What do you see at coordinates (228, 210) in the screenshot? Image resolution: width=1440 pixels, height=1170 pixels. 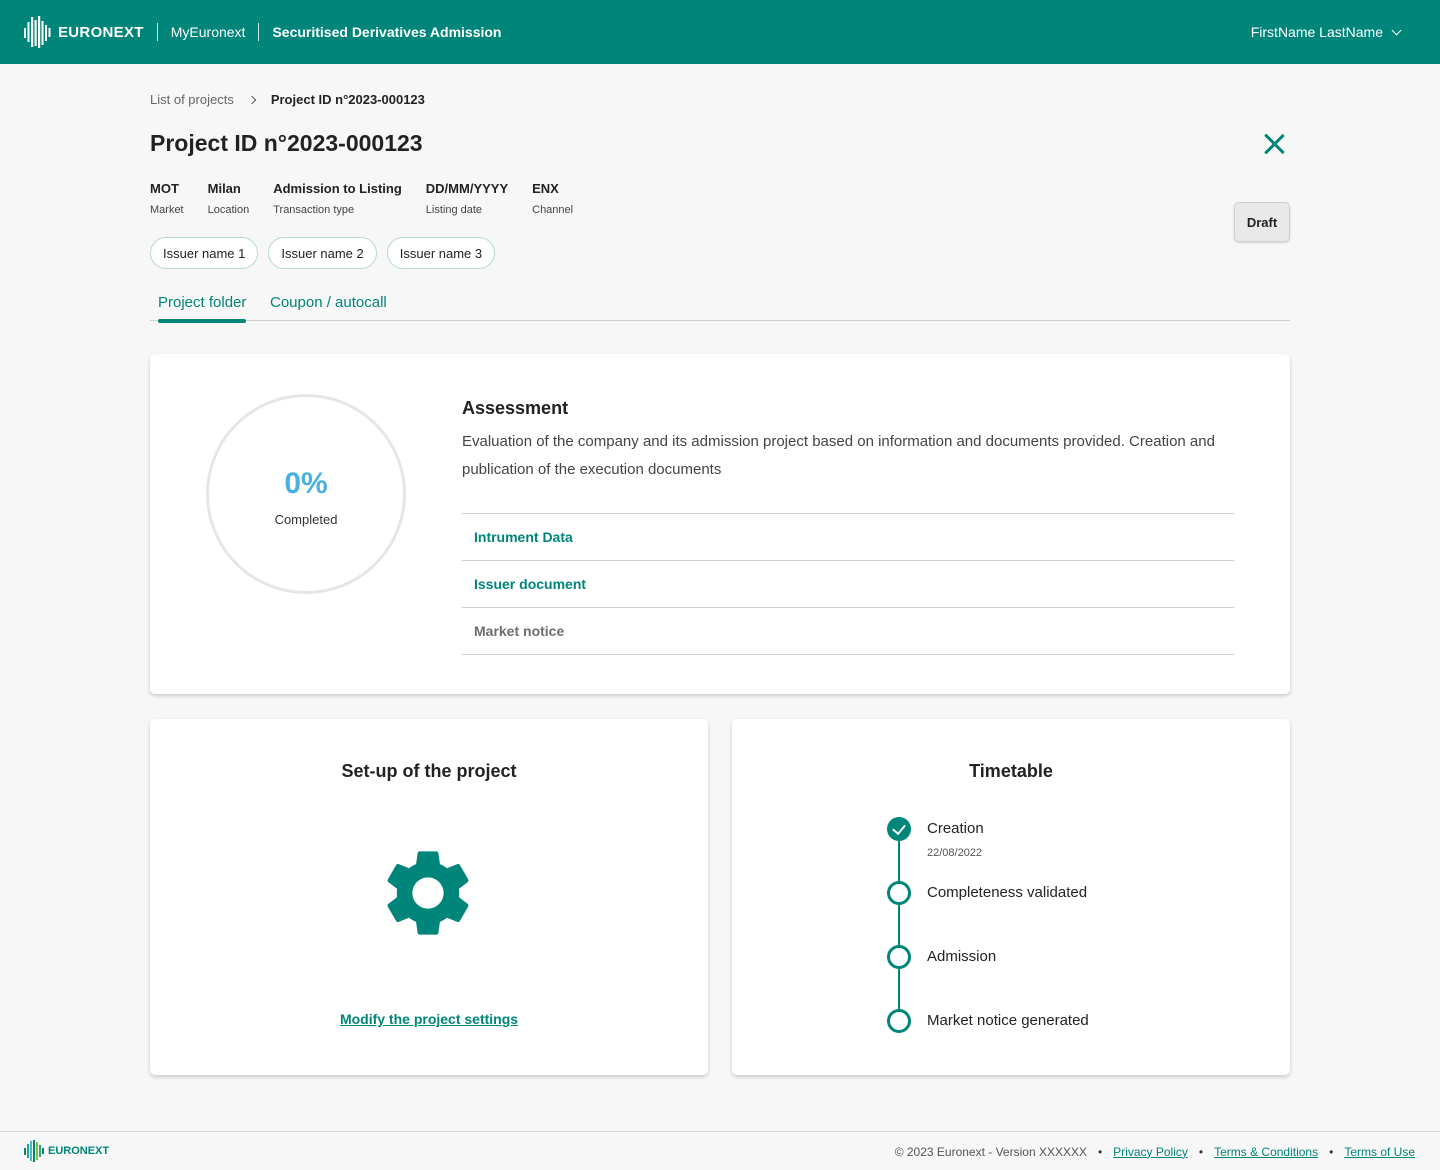 I see `meta-label: Location` at bounding box center [228, 210].